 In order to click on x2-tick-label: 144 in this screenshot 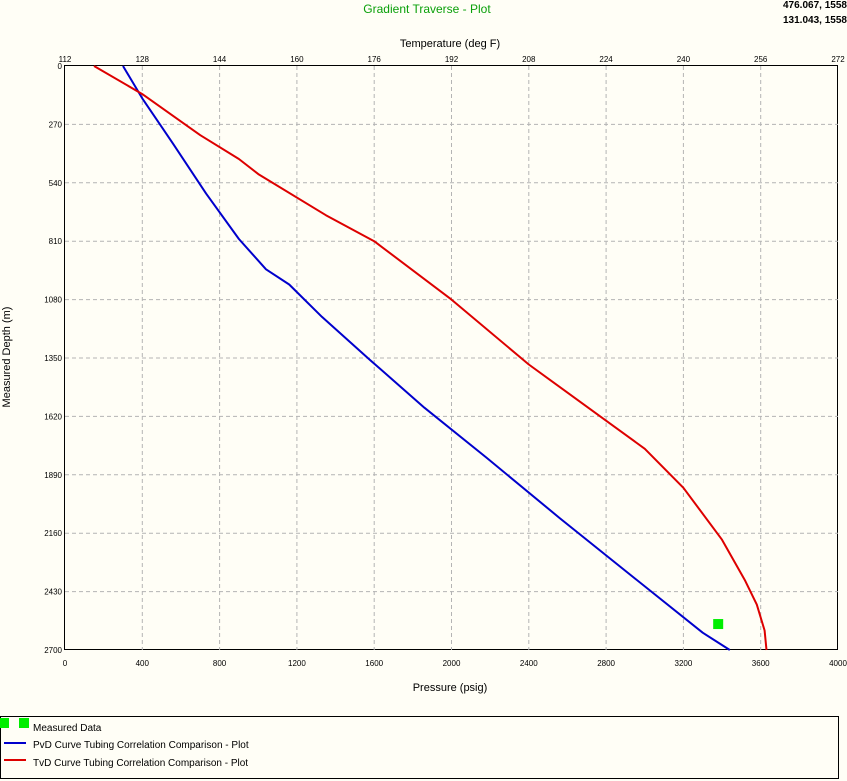, I will do `click(220, 59)`.